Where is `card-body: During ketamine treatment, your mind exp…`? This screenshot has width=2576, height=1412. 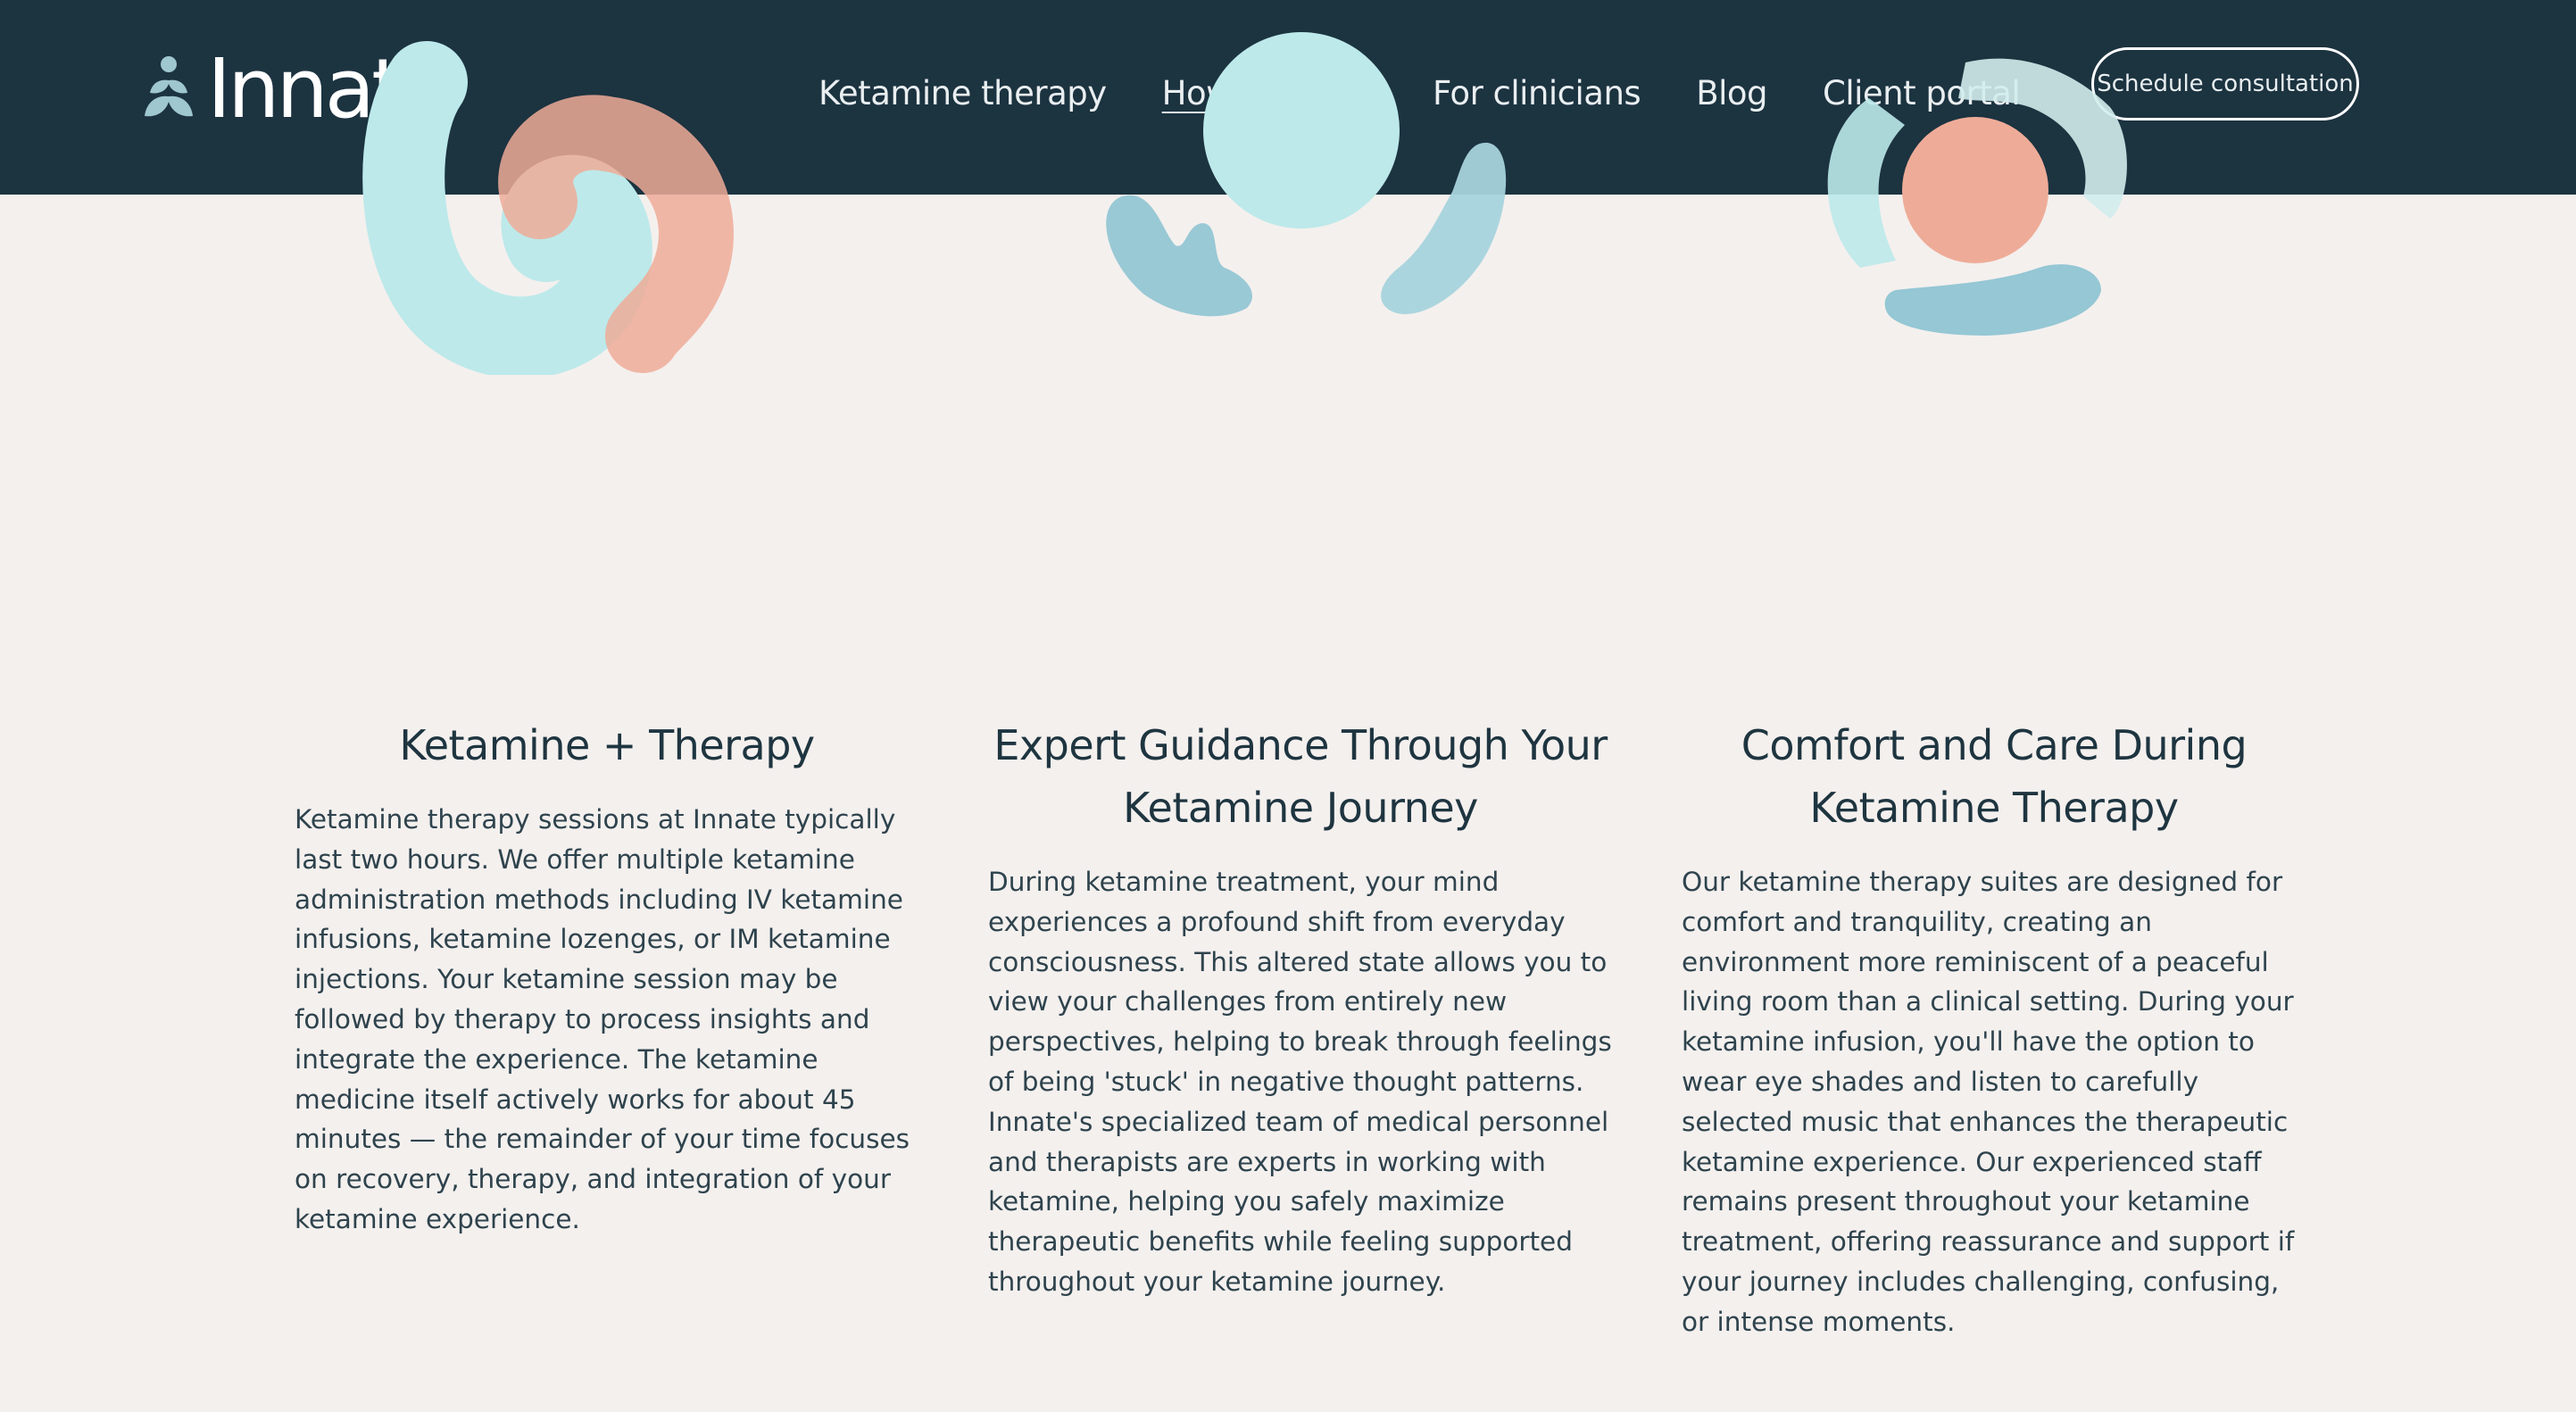 card-body: During ketamine treatment, your mind exp… is located at coordinates (1300, 1082).